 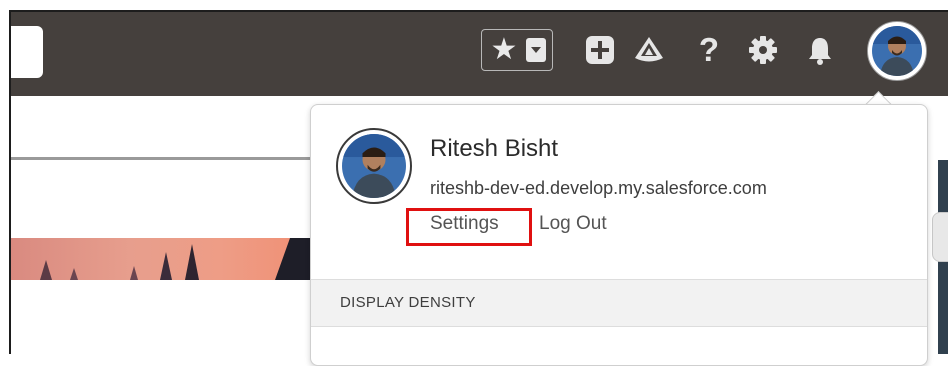 What do you see at coordinates (573, 224) in the screenshot?
I see `logout-link: Log Out` at bounding box center [573, 224].